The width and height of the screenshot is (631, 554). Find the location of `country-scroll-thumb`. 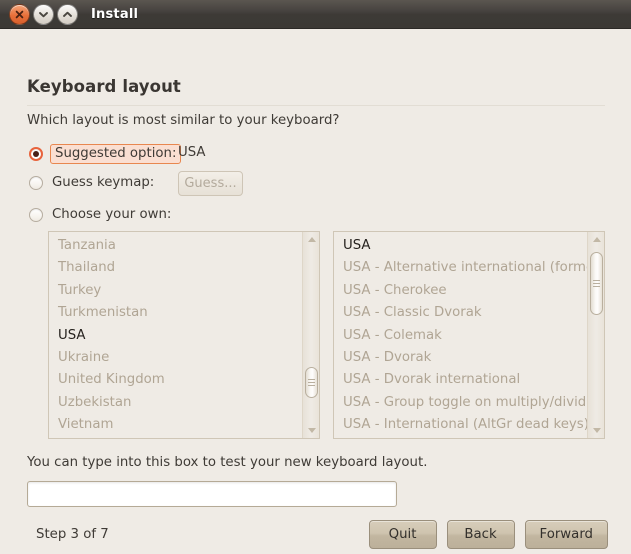

country-scroll-thumb is located at coordinates (311, 382).